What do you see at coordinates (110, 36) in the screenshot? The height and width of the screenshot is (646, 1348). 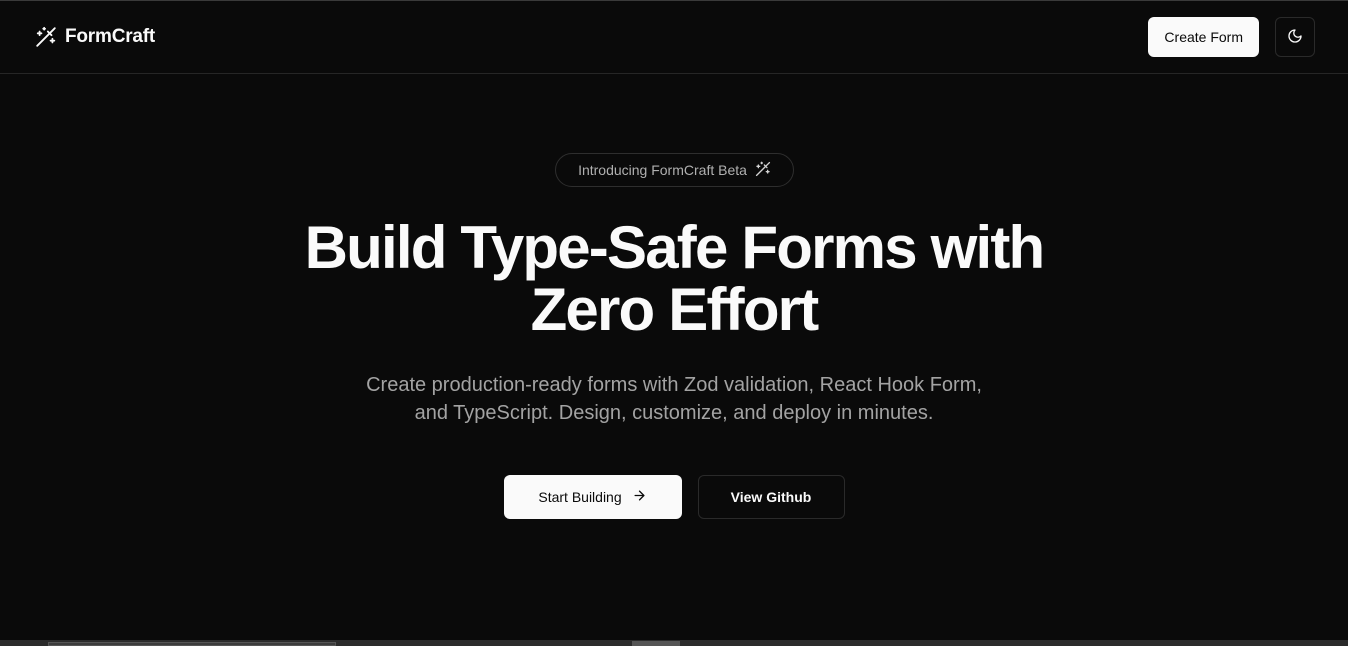 I see `brand-name: FormCraft` at bounding box center [110, 36].